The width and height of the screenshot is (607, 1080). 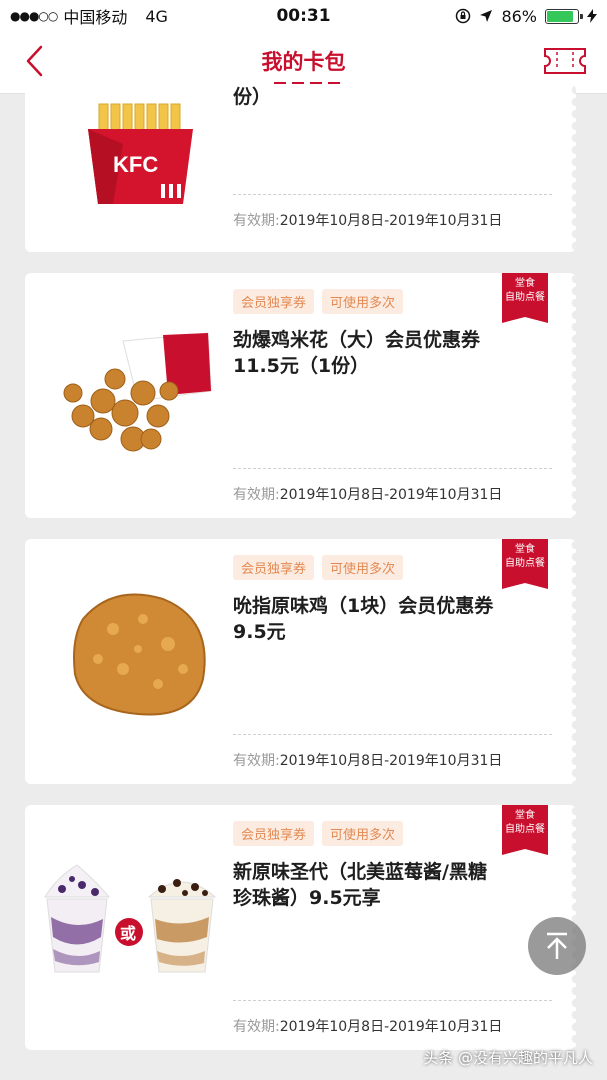 What do you see at coordinates (301, 366) in the screenshot?
I see `coupon-price-line: 11.5元（1份）` at bounding box center [301, 366].